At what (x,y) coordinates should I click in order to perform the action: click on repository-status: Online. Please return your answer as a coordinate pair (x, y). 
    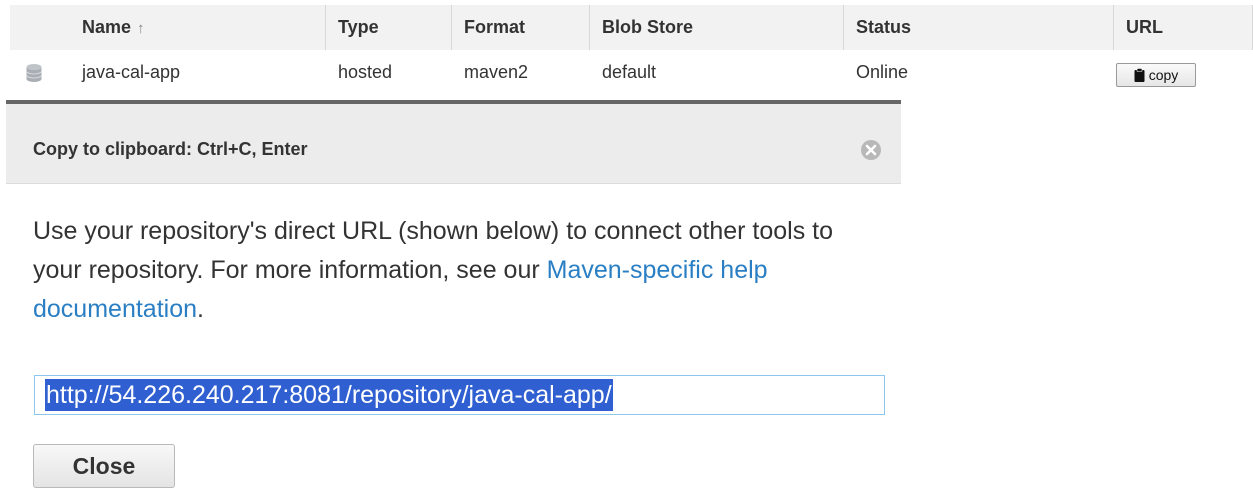
    Looking at the image, I should click on (882, 72).